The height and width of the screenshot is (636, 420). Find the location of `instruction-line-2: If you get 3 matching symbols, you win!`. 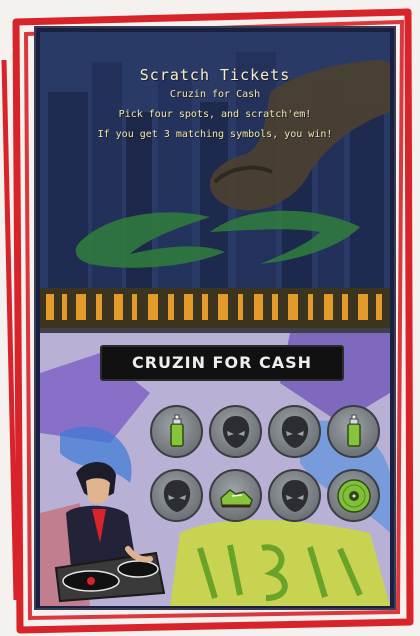

instruction-line-2: If you get 3 matching symbols, you win! is located at coordinates (215, 134).